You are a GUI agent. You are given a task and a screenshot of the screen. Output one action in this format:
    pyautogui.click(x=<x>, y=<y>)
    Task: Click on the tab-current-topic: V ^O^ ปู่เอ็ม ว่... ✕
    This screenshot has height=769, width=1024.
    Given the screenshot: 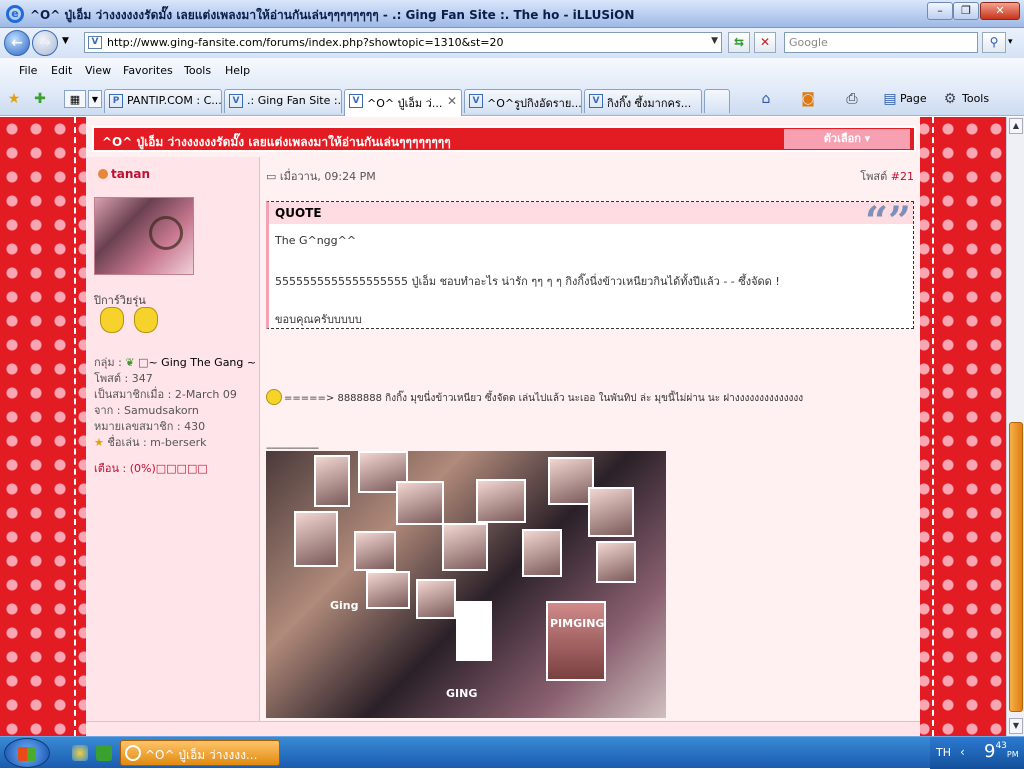 What is the action you would take?
    pyautogui.click(x=403, y=102)
    